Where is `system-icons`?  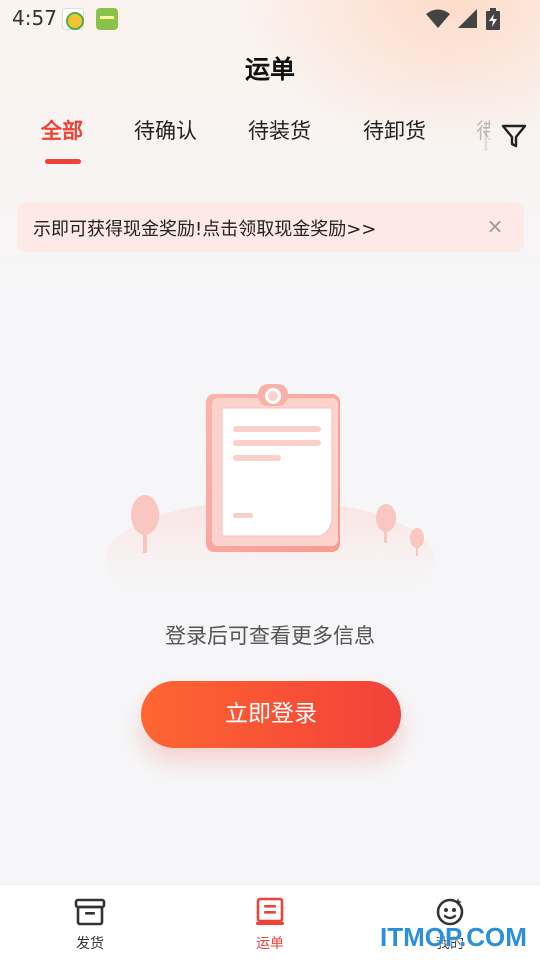 system-icons is located at coordinates (463, 19).